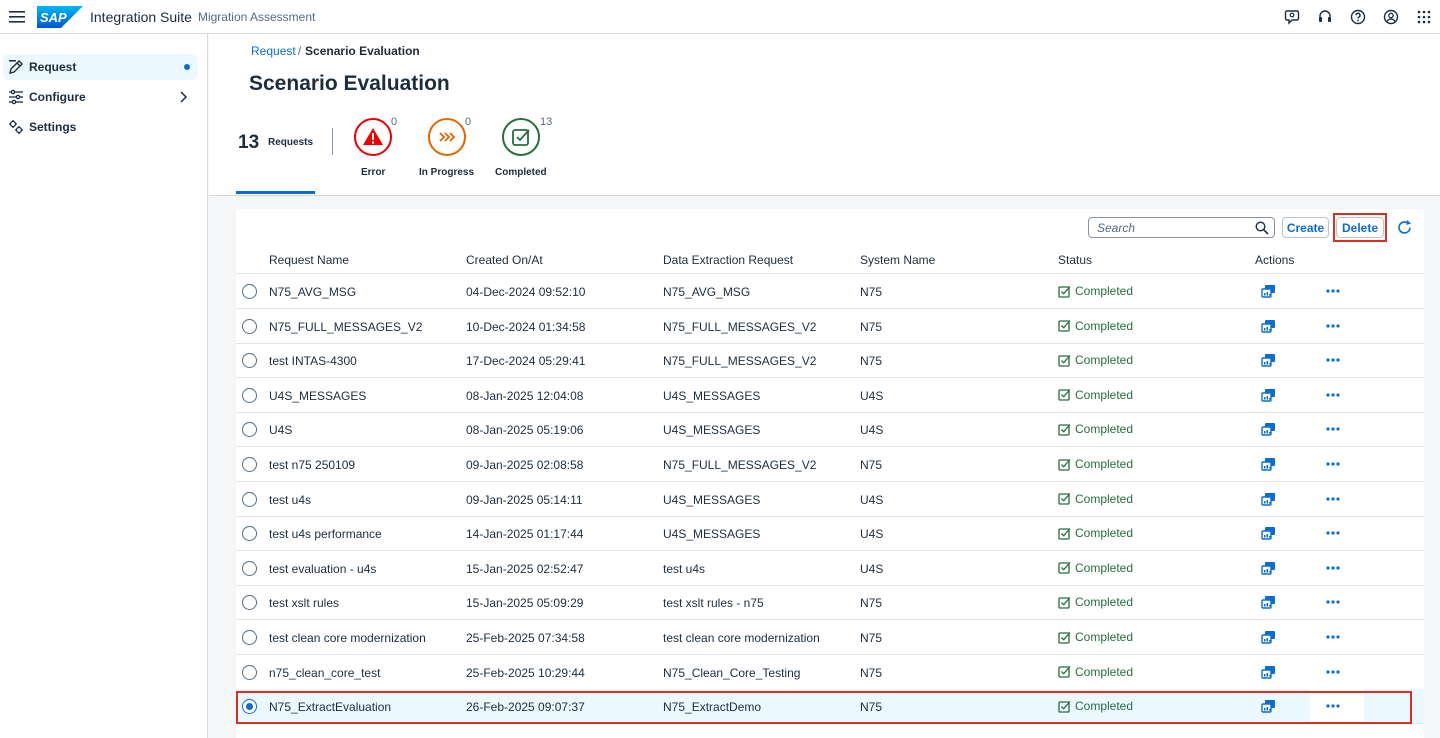 Image resolution: width=1440 pixels, height=738 pixels. Describe the element at coordinates (1404, 227) in the screenshot. I see `refresh-icon` at that location.